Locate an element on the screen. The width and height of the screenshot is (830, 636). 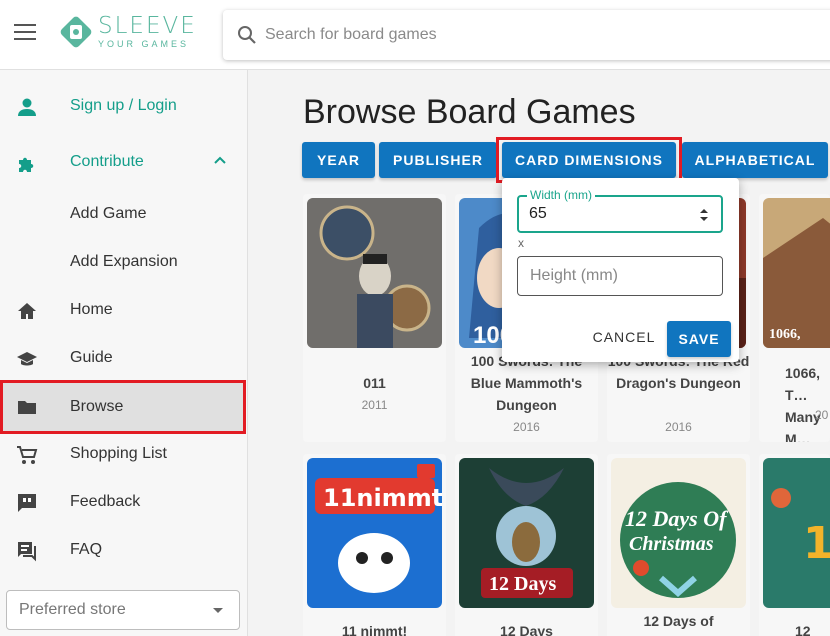
feedback-icon is located at coordinates (27, 503).